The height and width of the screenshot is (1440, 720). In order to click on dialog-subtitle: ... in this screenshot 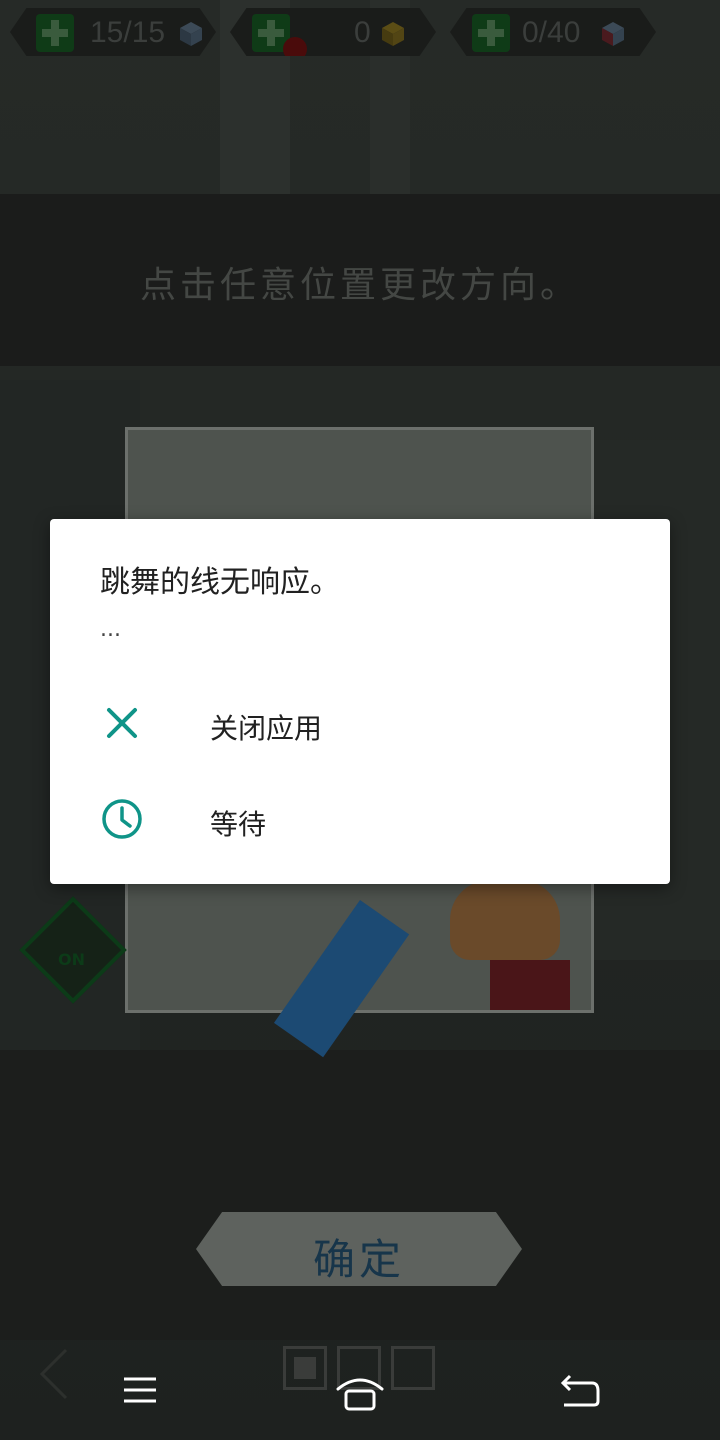, I will do `click(110, 629)`.